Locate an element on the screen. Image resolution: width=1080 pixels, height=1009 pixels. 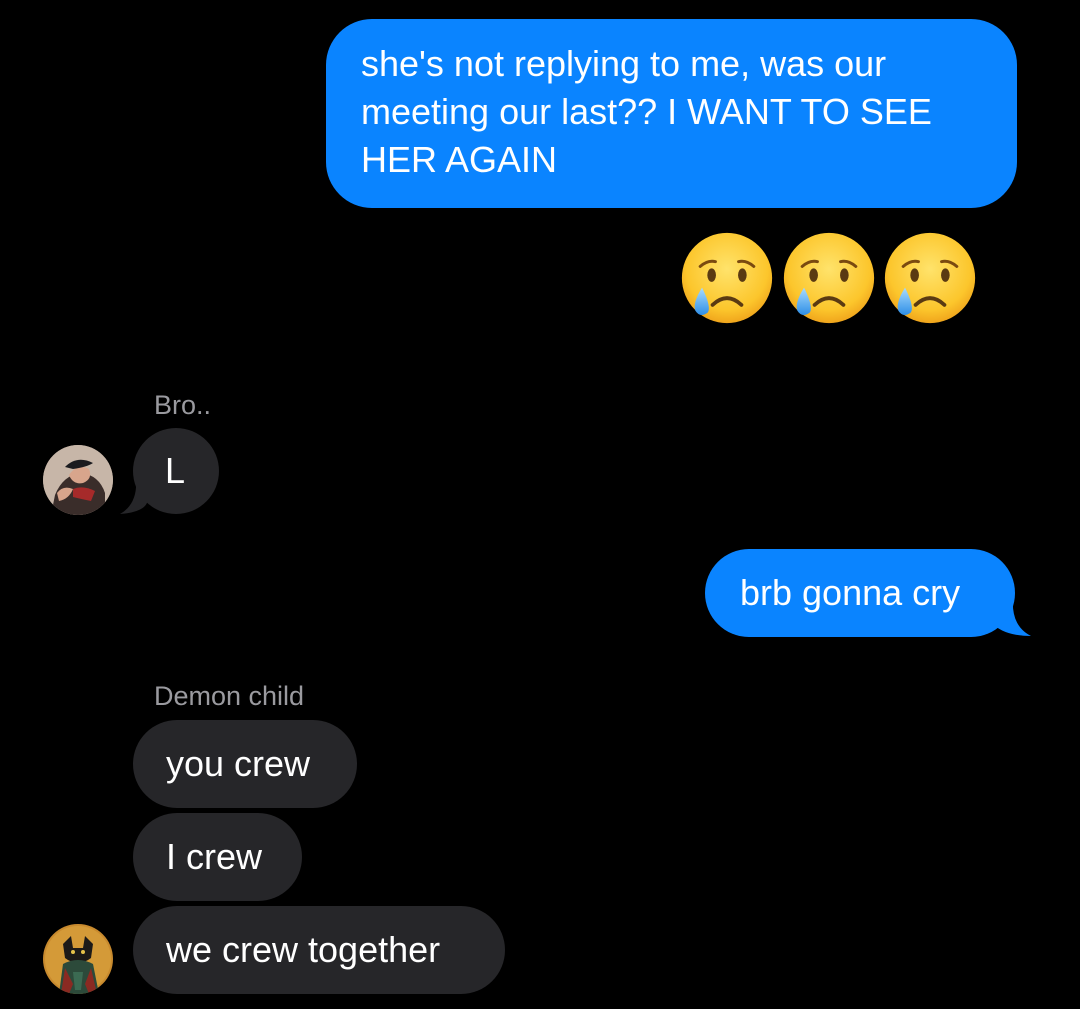
received-message-bubble: you crew is located at coordinates (245, 764).